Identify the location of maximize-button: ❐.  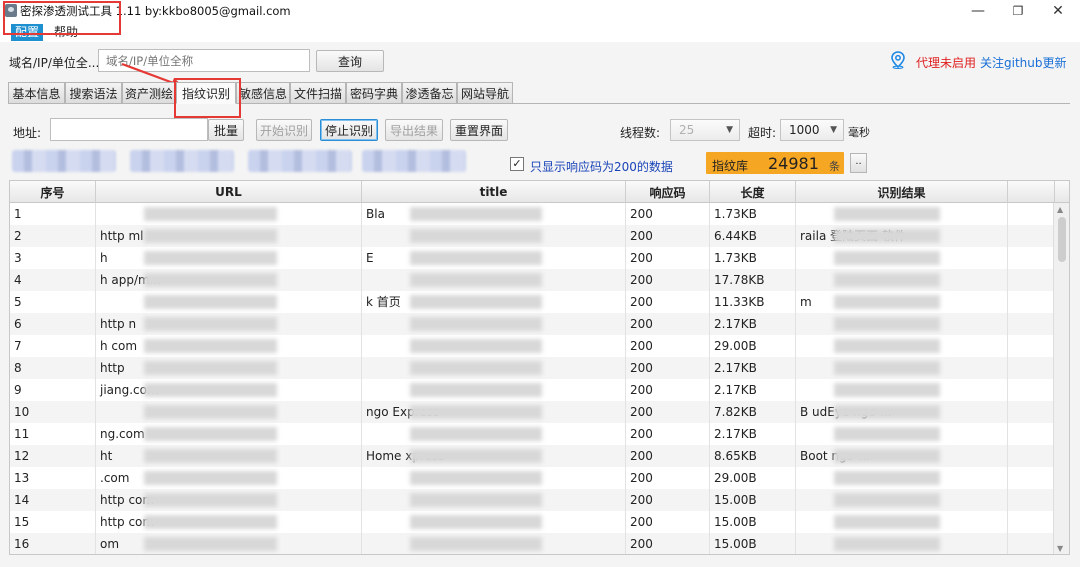
(1018, 11).